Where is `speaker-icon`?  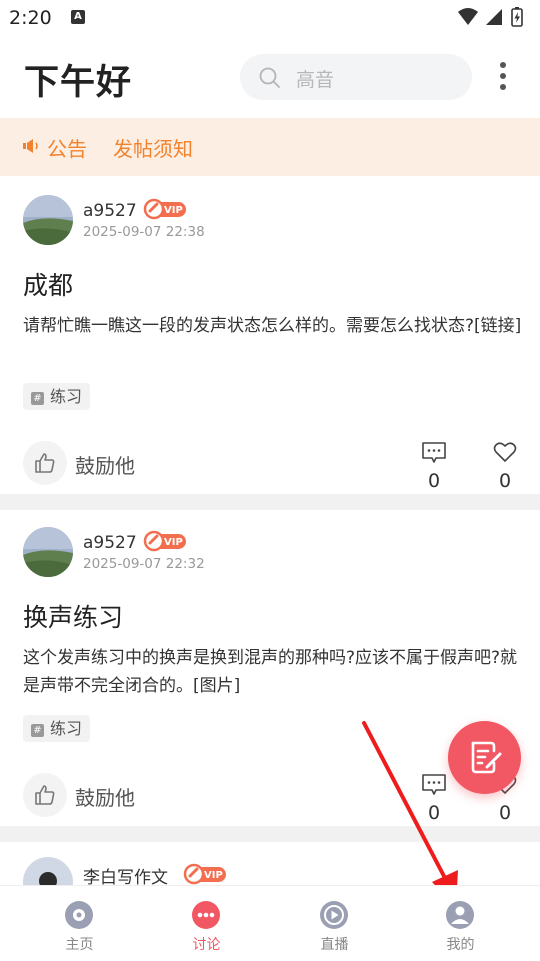 speaker-icon is located at coordinates (30, 146).